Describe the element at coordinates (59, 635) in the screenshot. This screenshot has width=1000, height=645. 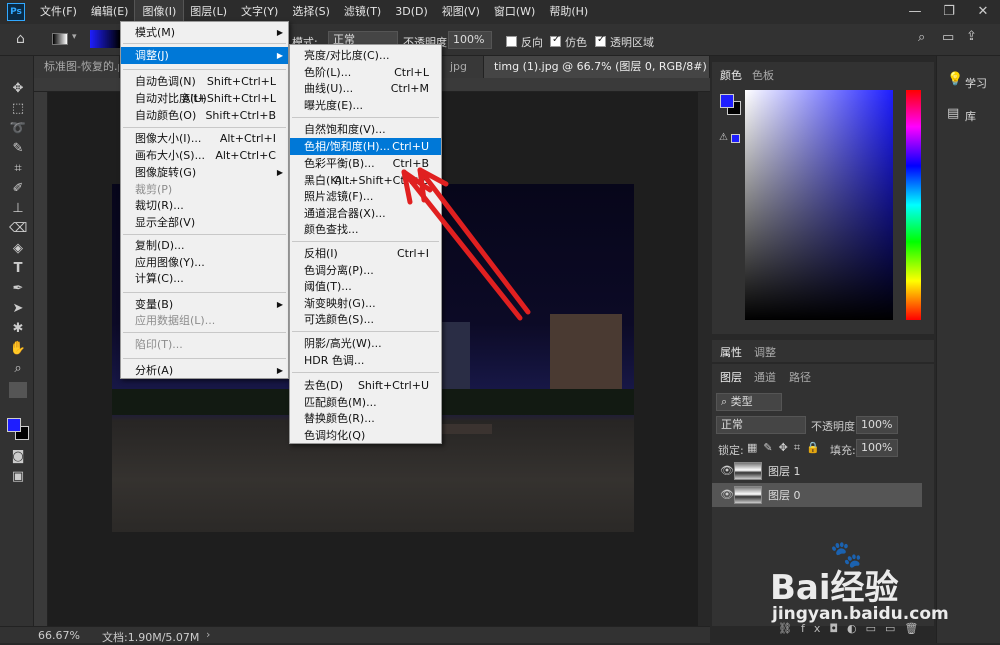
I see `zoom-level: 66.67%` at that location.